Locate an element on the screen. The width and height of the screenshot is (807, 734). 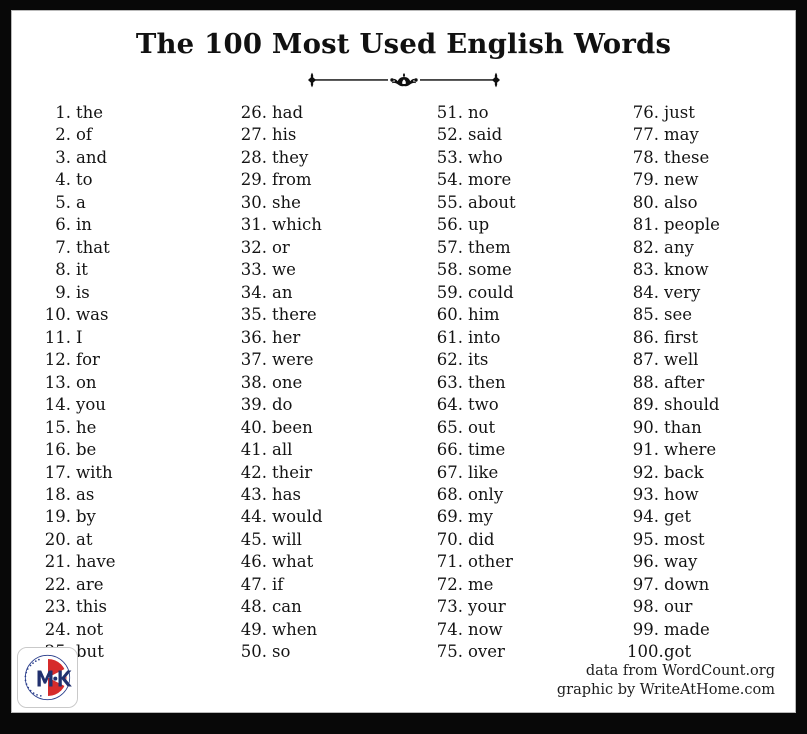
word-rank: 71. is located at coordinates (449, 562).